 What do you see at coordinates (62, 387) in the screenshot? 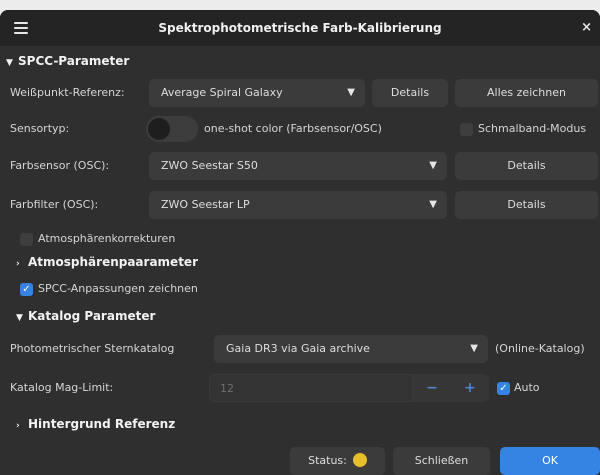
I see `mag-limit-label: Katalog Mag-Limit:` at bounding box center [62, 387].